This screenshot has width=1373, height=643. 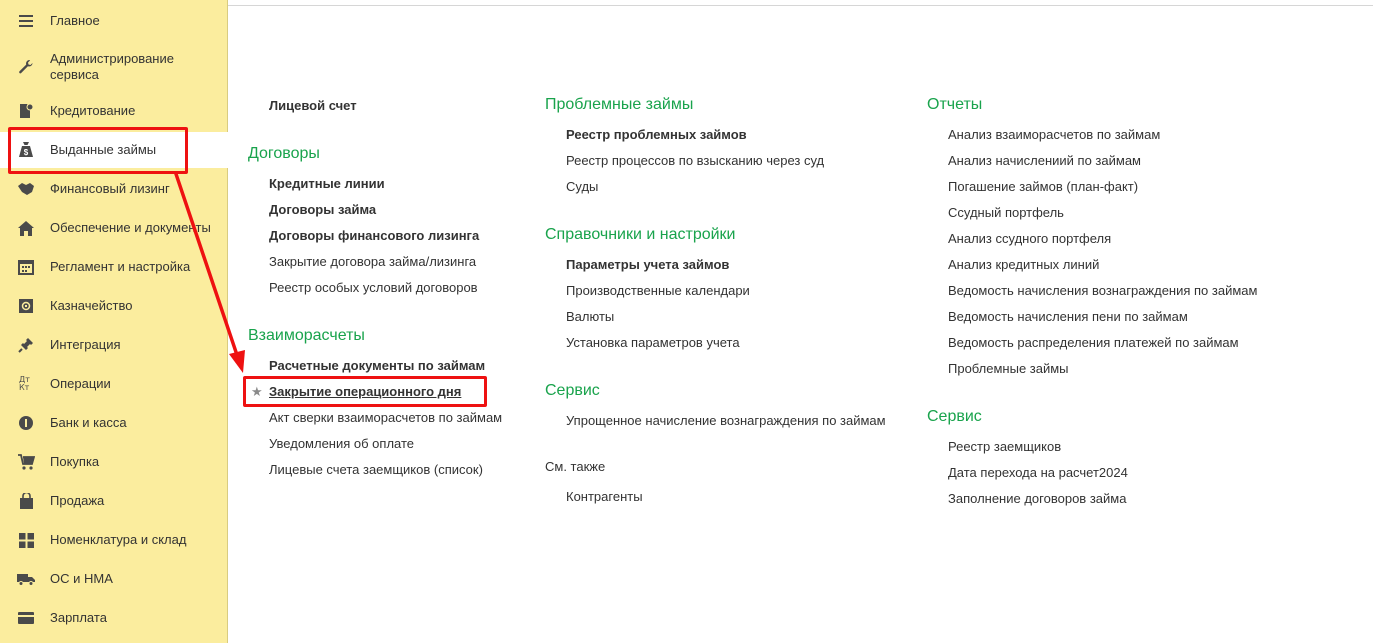 I want to click on link-loan-accounting-params: Параметры учета займов, so click(x=647, y=265).